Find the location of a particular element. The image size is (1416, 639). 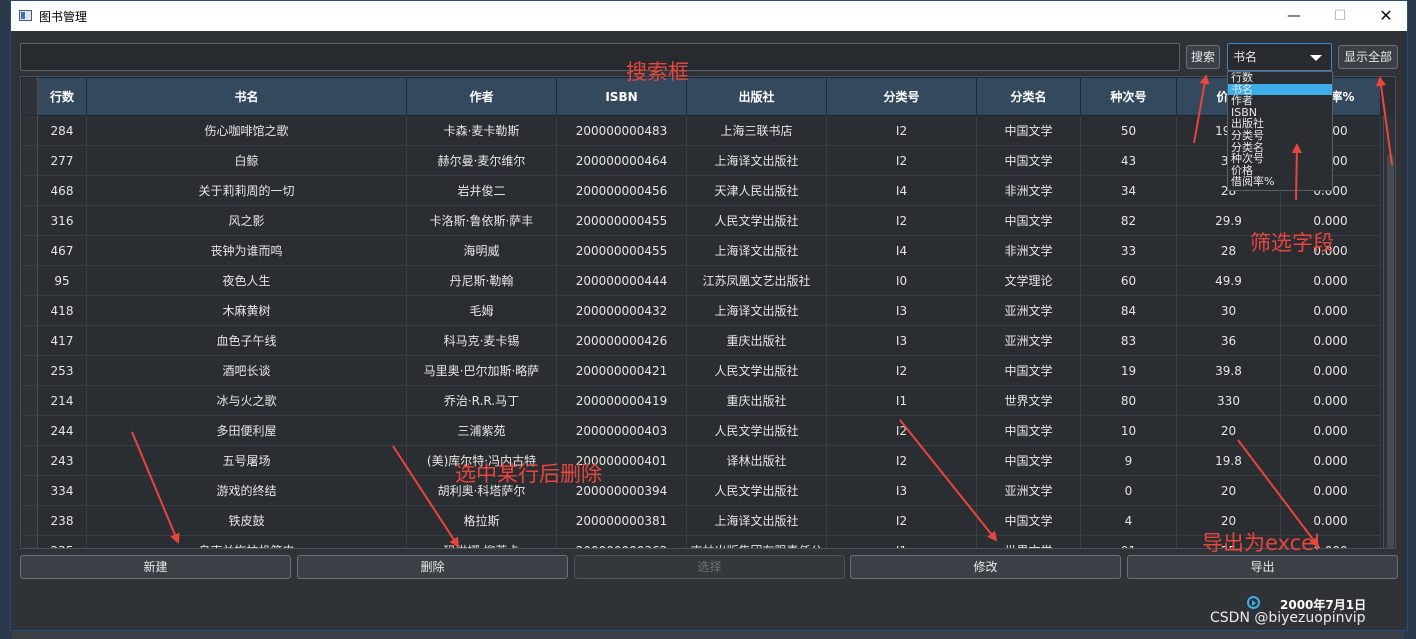

table-cell: 277 is located at coordinates (62, 160).